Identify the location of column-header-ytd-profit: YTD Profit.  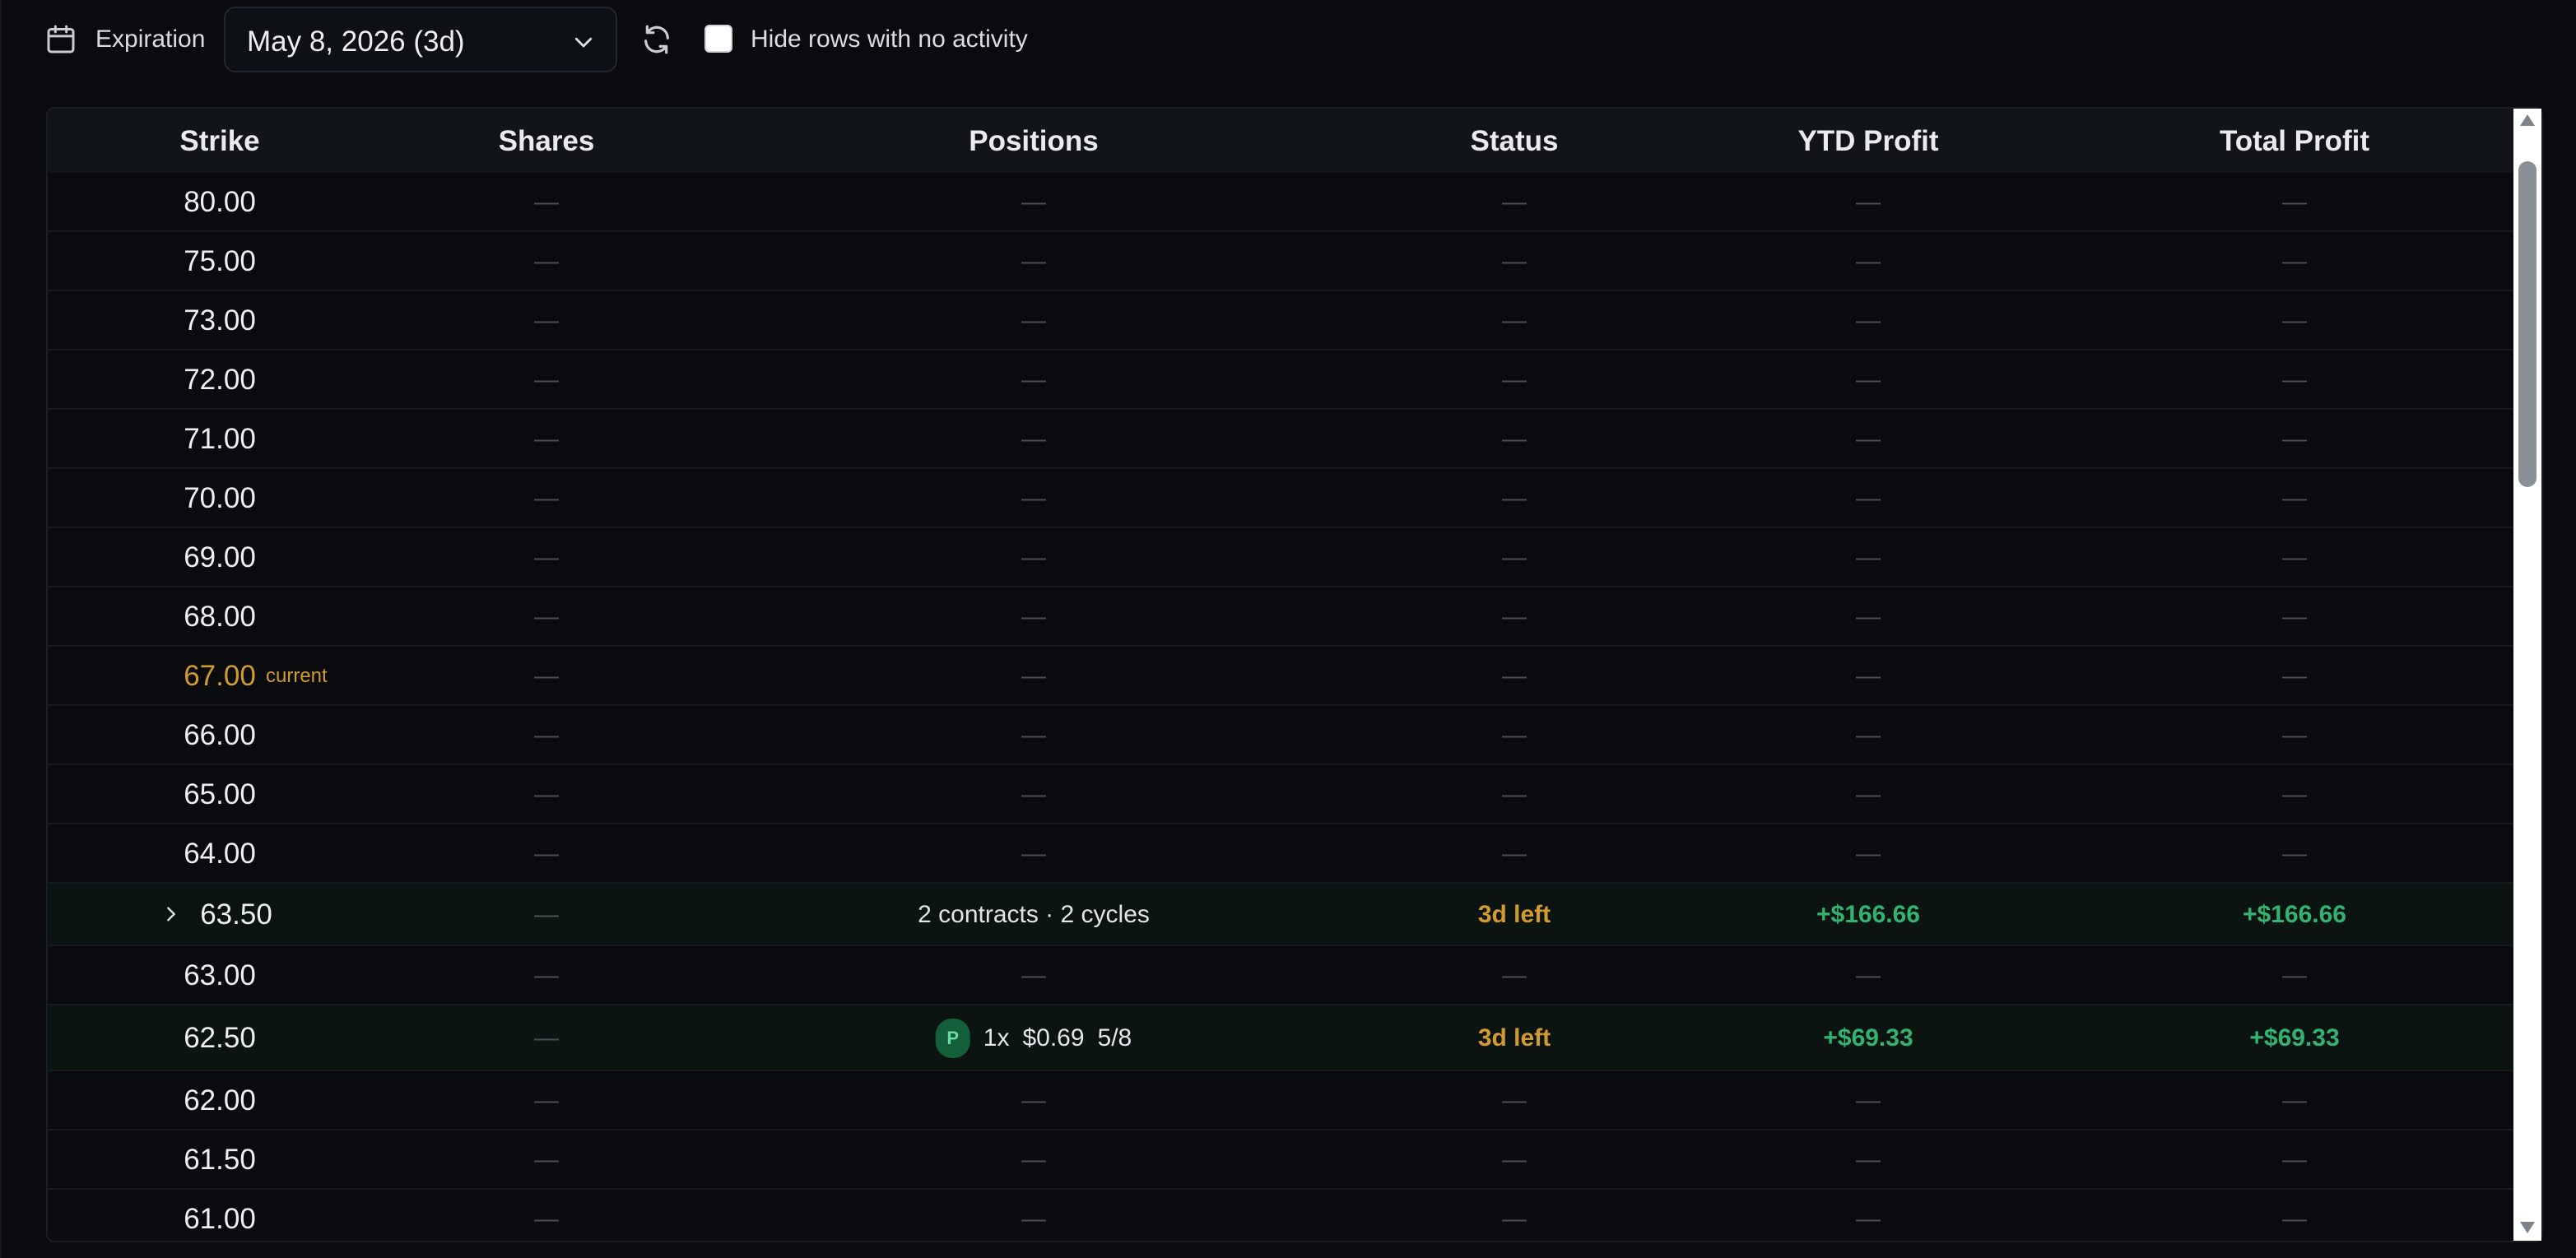
(1867, 141).